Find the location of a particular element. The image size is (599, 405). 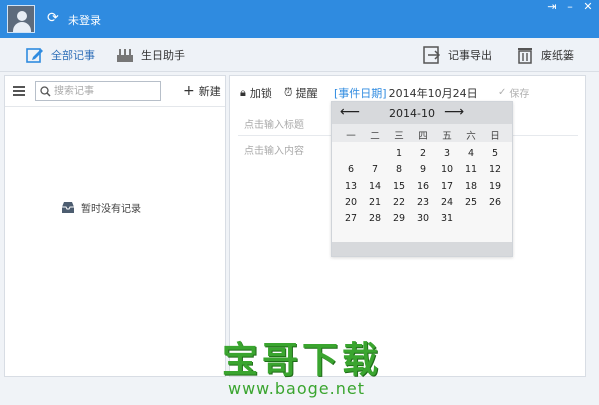

calendar-day: 18 is located at coordinates (471, 186).